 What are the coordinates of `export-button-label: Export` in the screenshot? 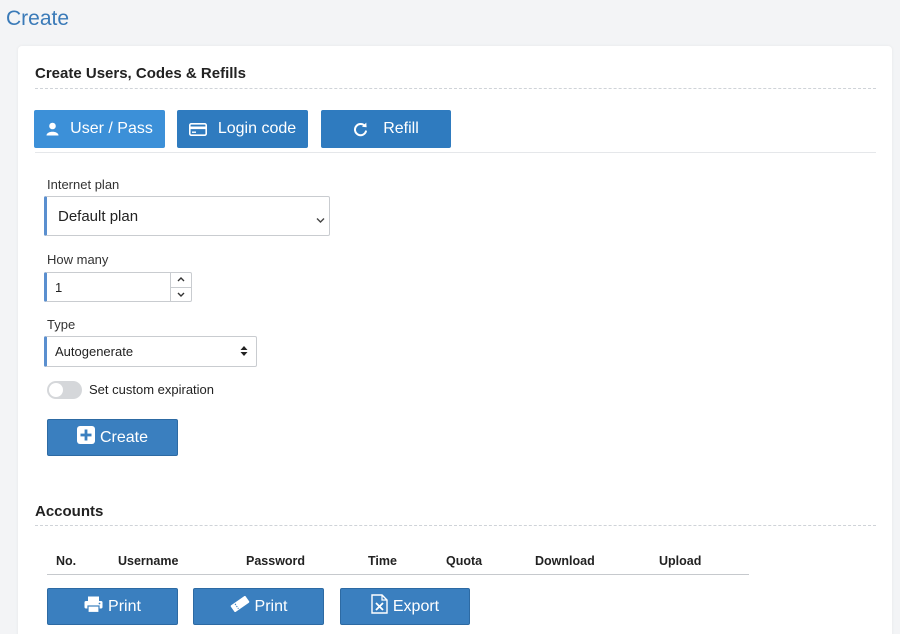 It's located at (416, 606).